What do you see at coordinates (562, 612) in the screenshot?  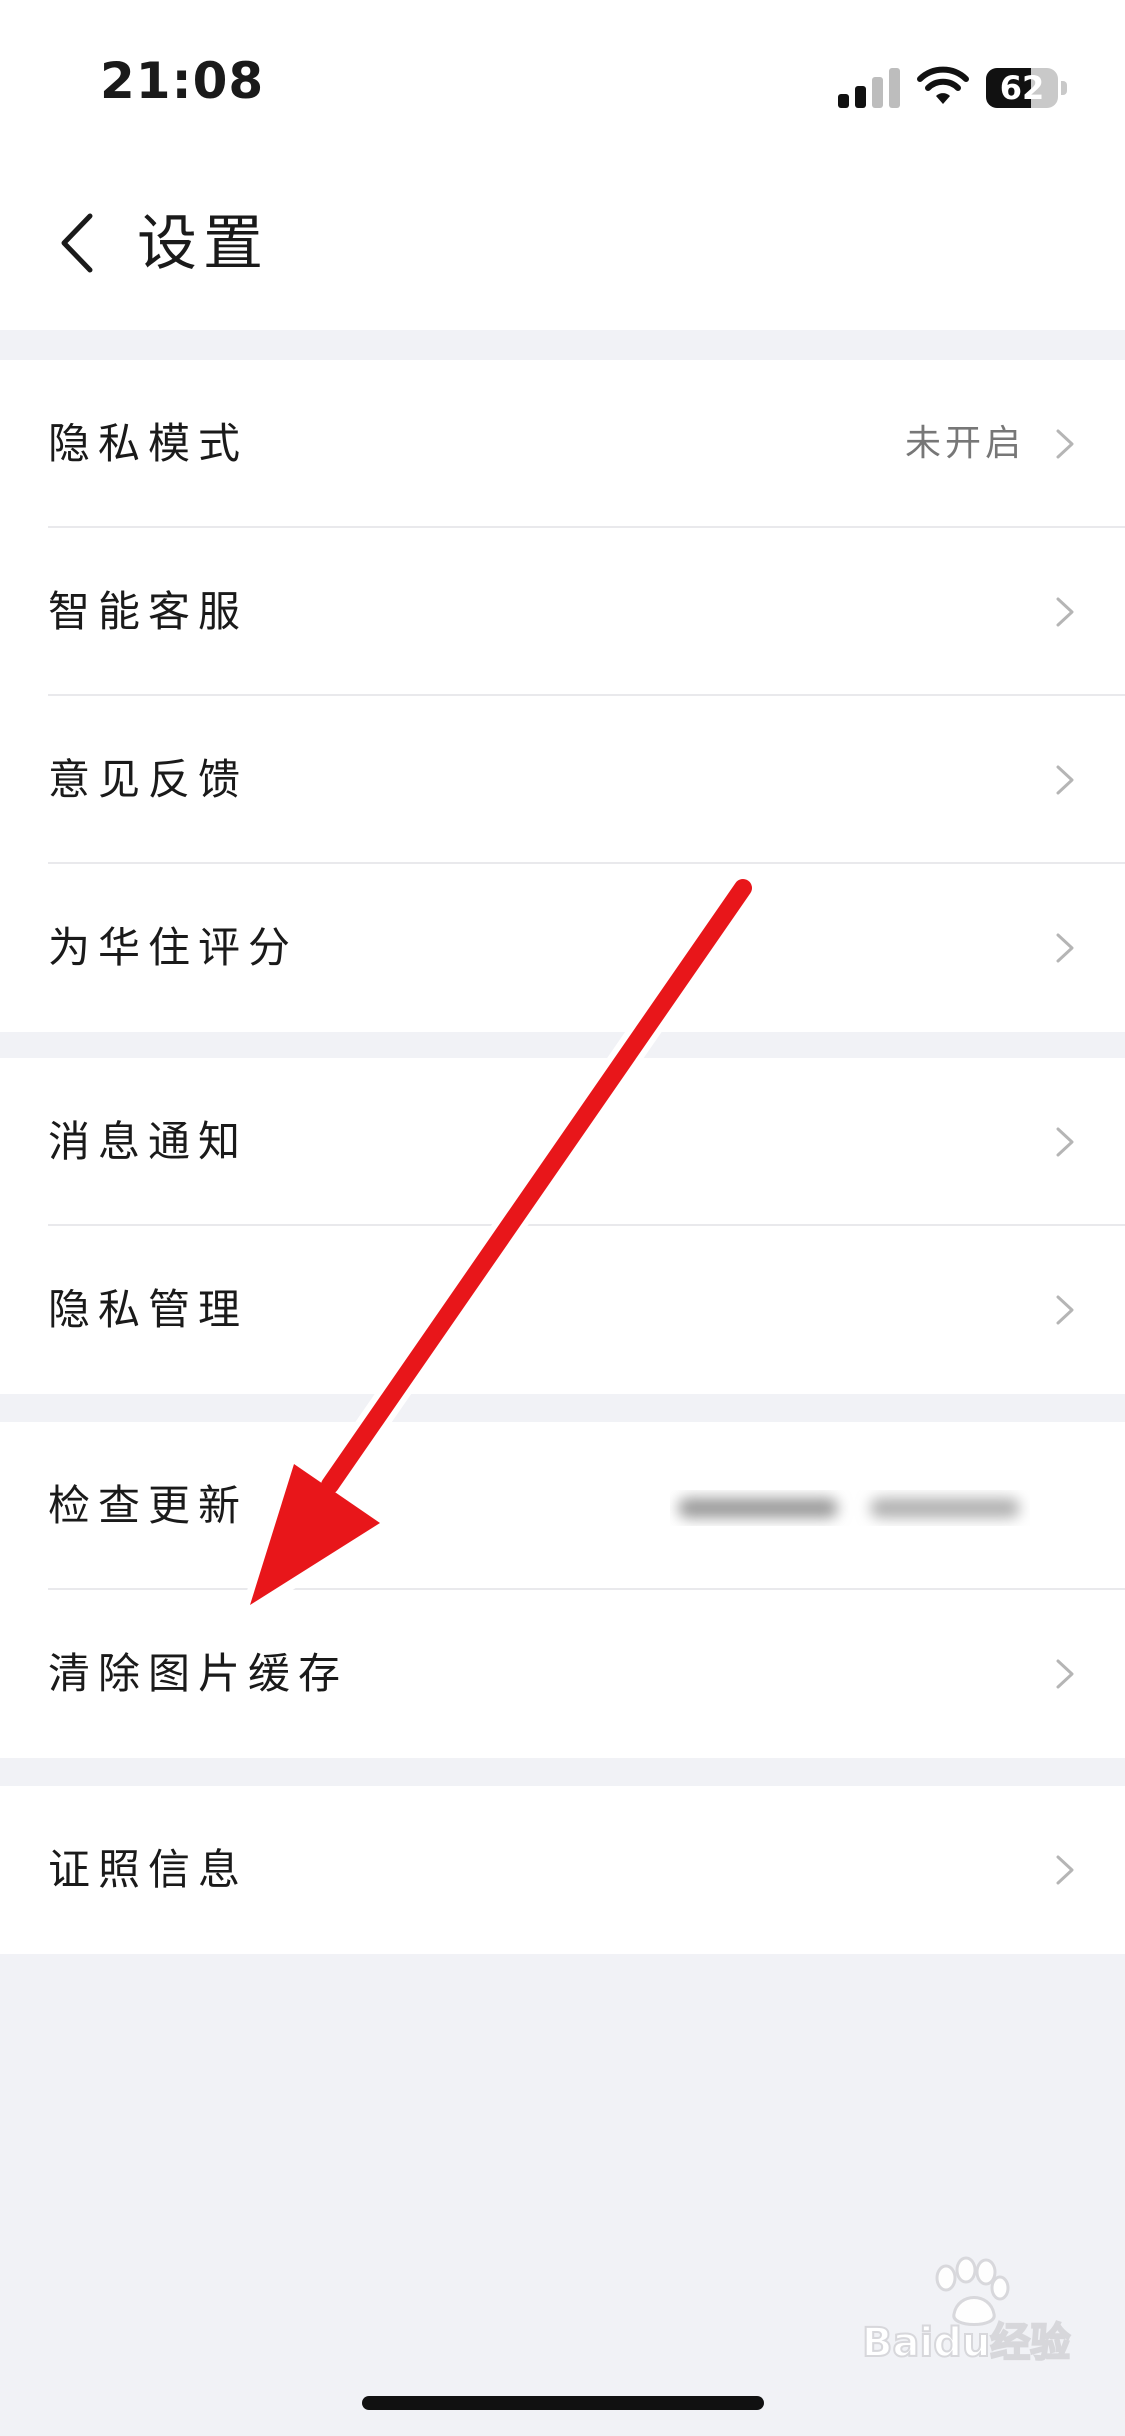 I see `smart-customer-service-row: 智能客服` at bounding box center [562, 612].